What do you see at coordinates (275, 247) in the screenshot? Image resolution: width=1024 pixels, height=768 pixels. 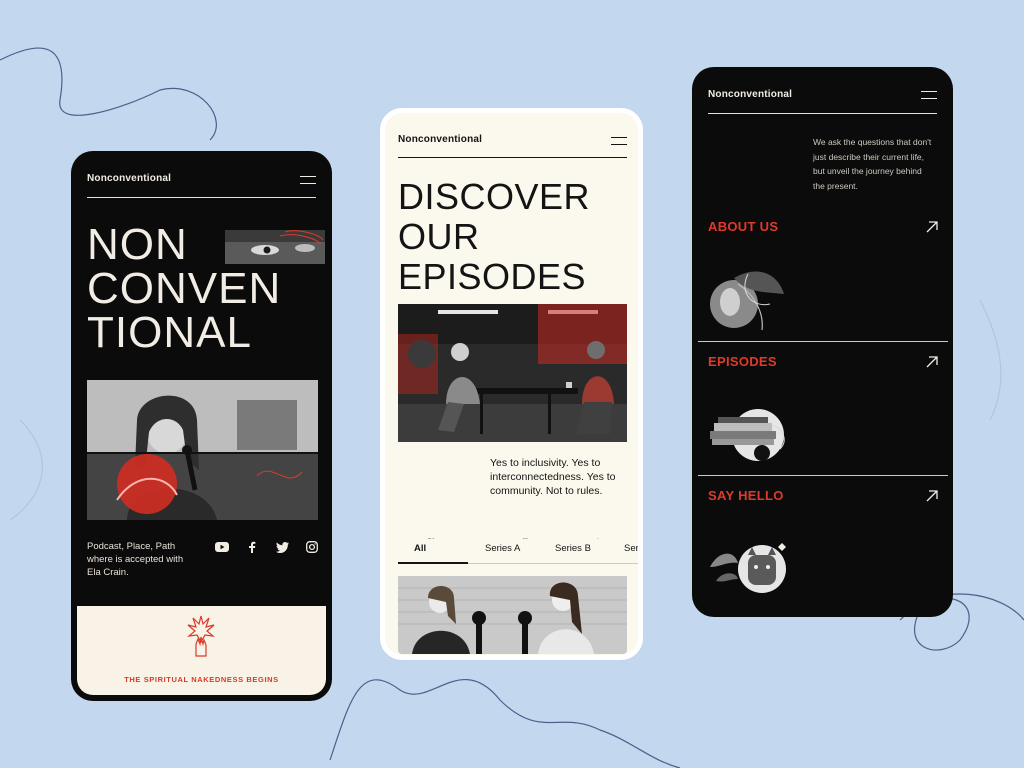 I see `eye-photo` at bounding box center [275, 247].